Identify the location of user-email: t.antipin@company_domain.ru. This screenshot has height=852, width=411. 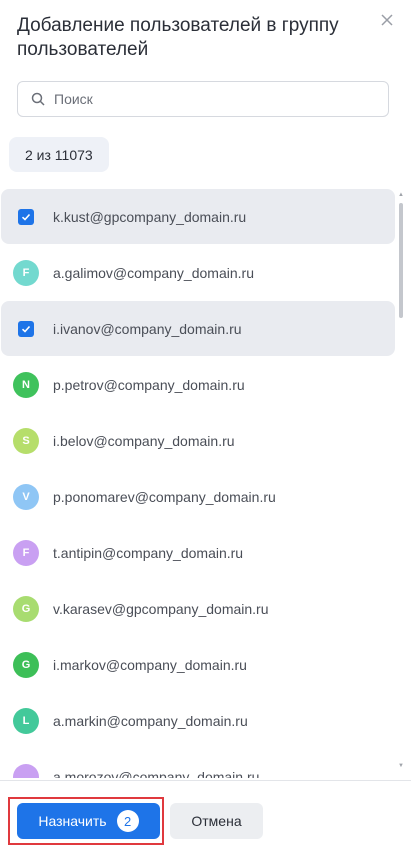
(148, 552).